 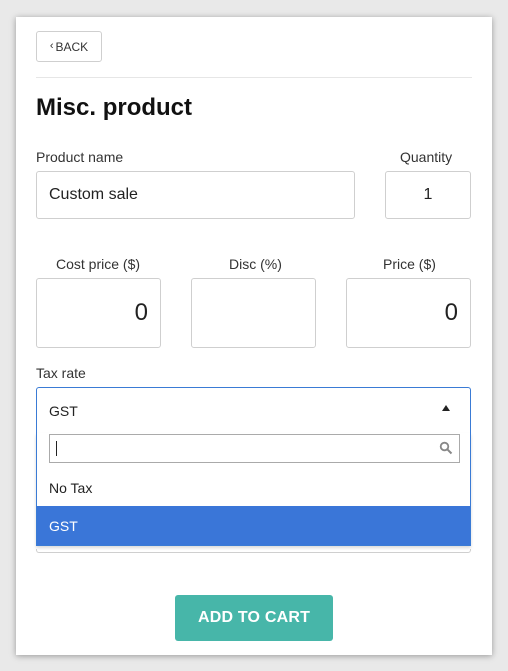 I want to click on chevron-left-icon: ‹, so click(x=51, y=46).